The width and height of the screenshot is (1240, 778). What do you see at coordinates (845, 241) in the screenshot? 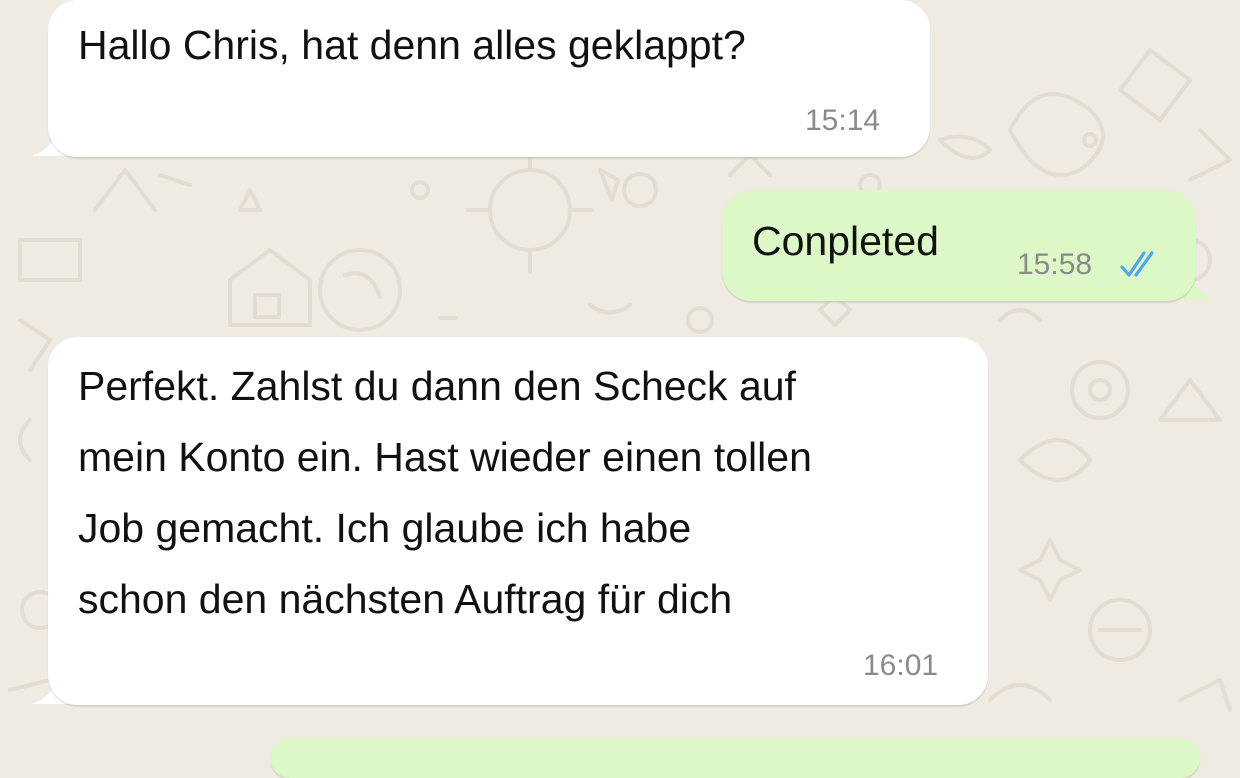
I see `message-text: Conpleted` at bounding box center [845, 241].